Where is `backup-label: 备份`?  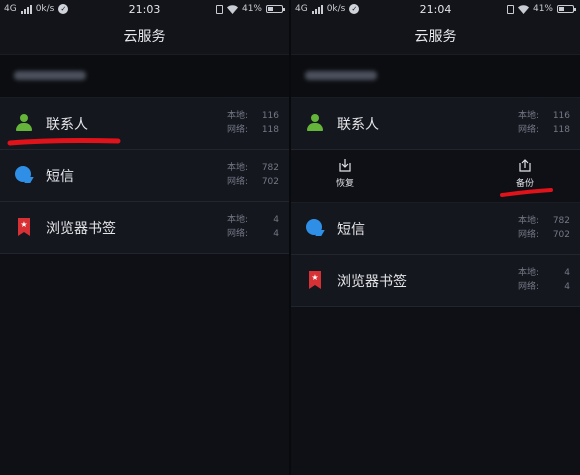 backup-label: 备份 is located at coordinates (524, 184).